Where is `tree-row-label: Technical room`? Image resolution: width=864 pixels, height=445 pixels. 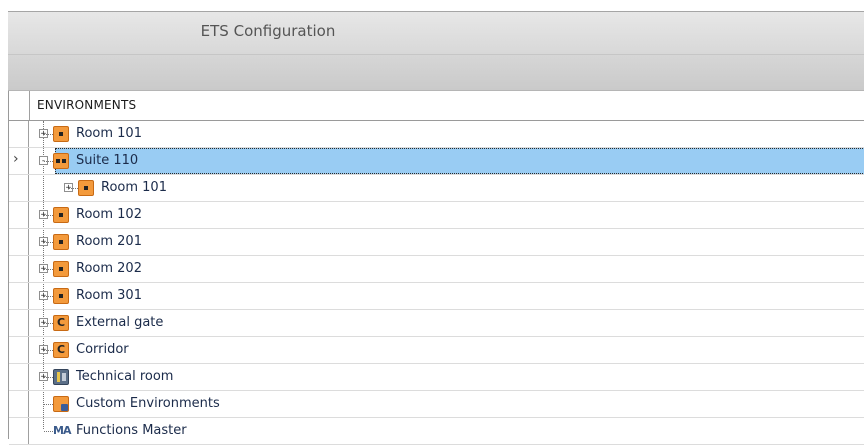
tree-row-label: Technical room is located at coordinates (125, 376).